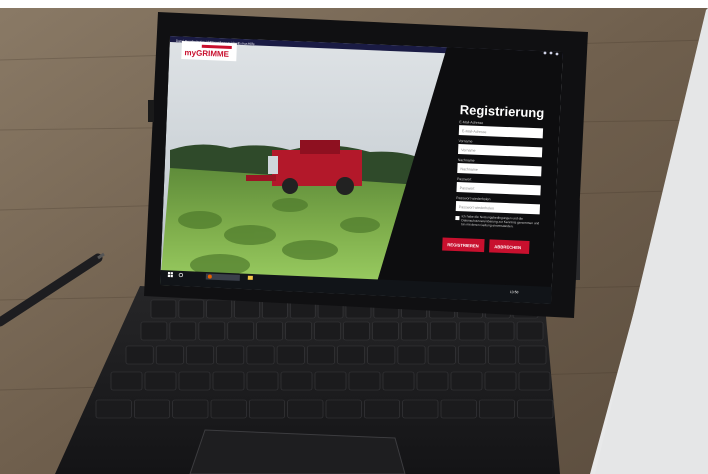 The image size is (708, 474). I want to click on register-button: REGISTRIEREN, so click(463, 245).